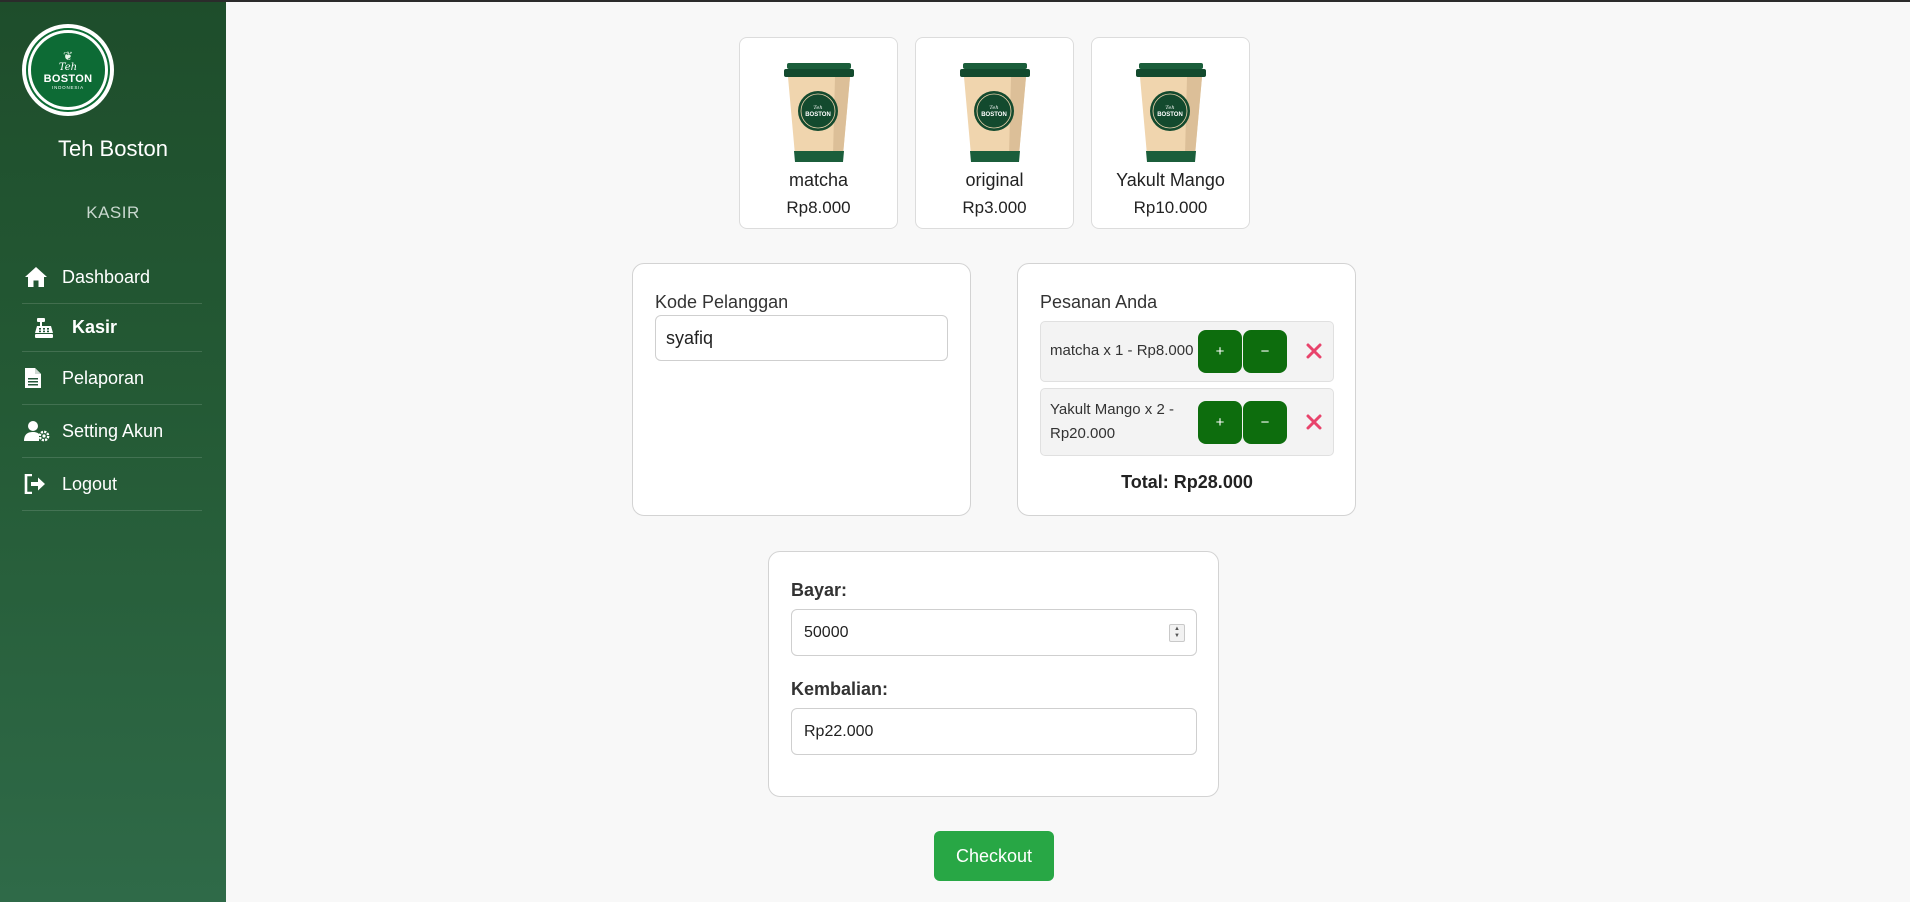 The image size is (1910, 902). What do you see at coordinates (819, 590) in the screenshot?
I see `bayar-label: Bayar:` at bounding box center [819, 590].